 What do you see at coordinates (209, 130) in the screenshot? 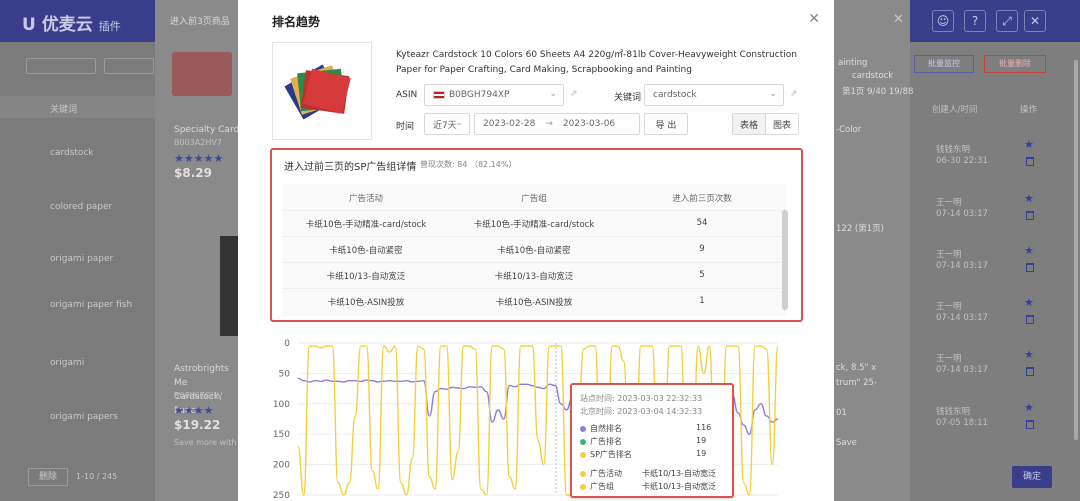
I see `product-title: Specialty Cards` at bounding box center [209, 130].